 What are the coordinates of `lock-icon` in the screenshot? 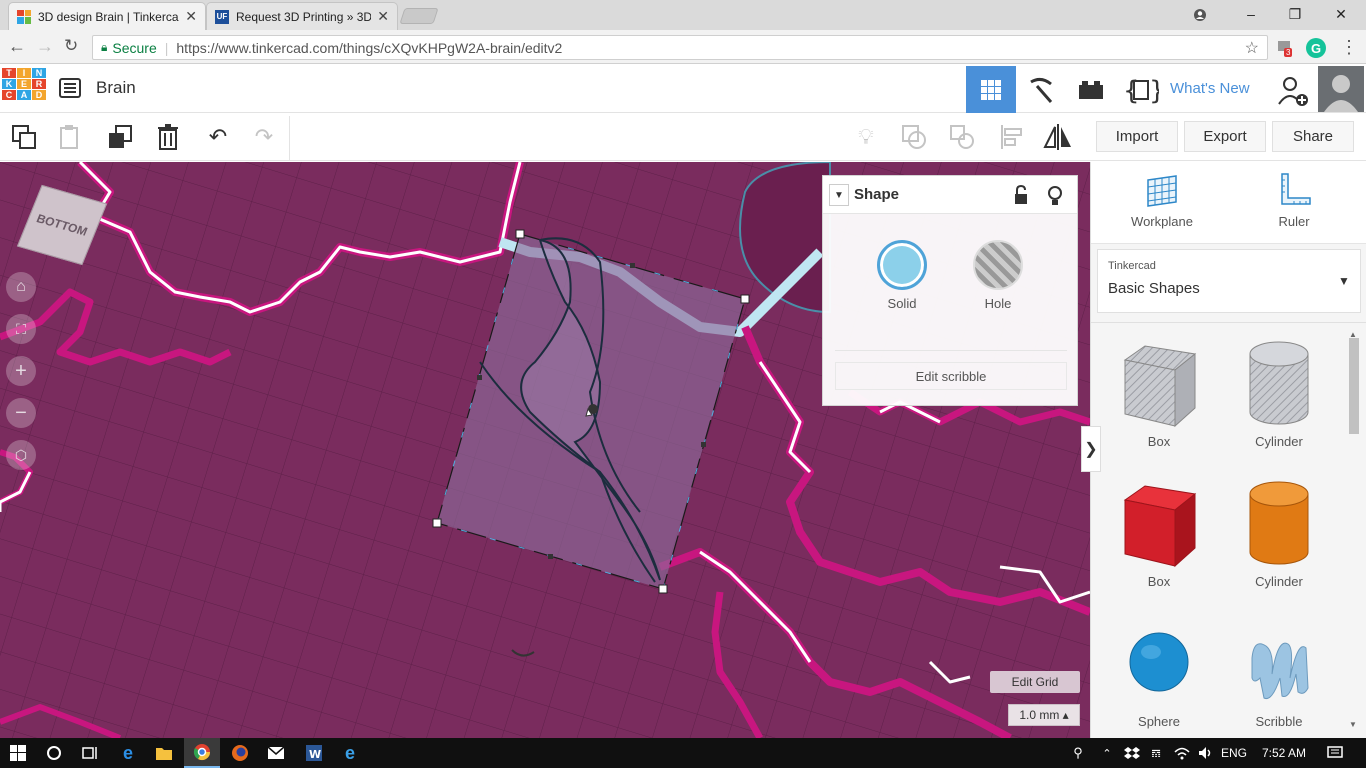 It's located at (1021, 197).